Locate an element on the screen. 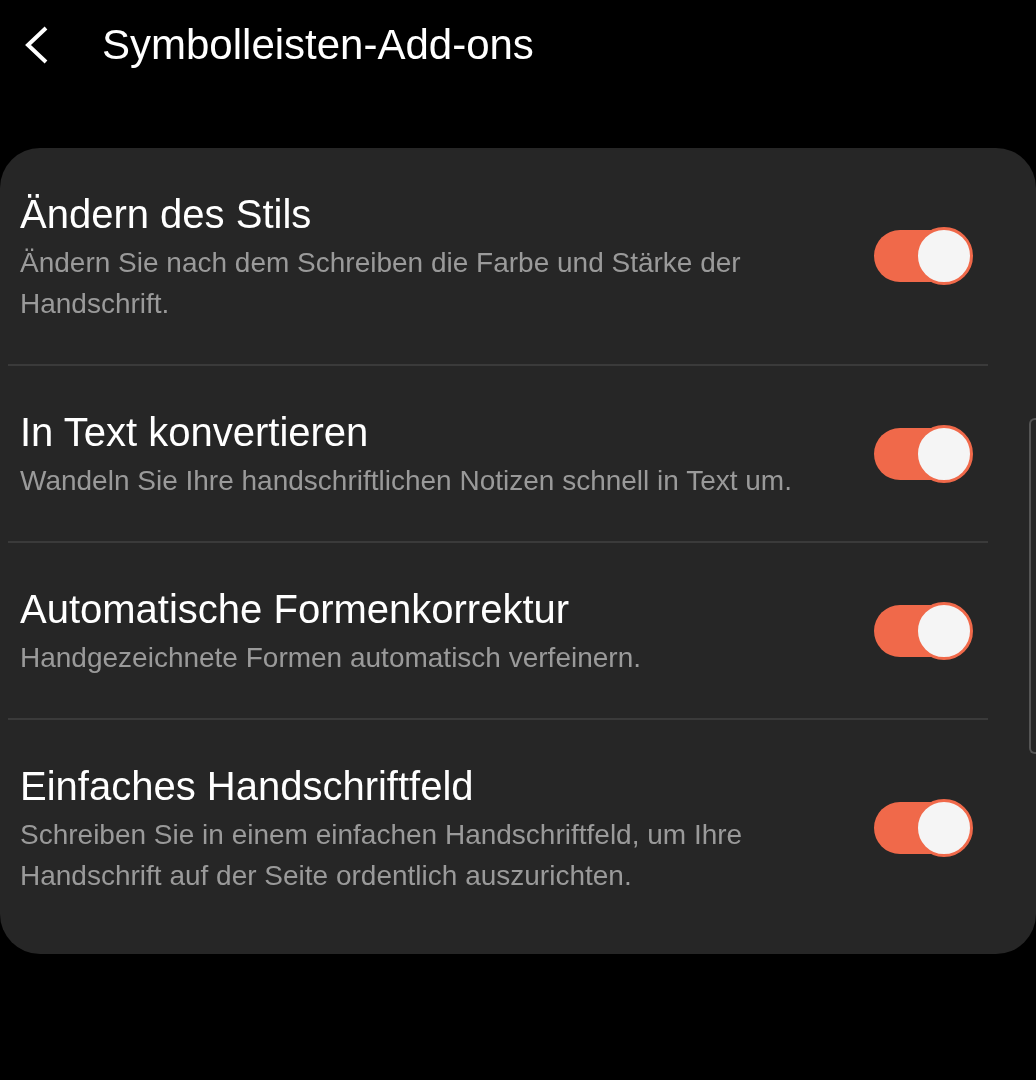  setting-description: Ändern Sie nach dem Schreiben die Farbe und Stärke der Handschrift. is located at coordinates (381, 283).